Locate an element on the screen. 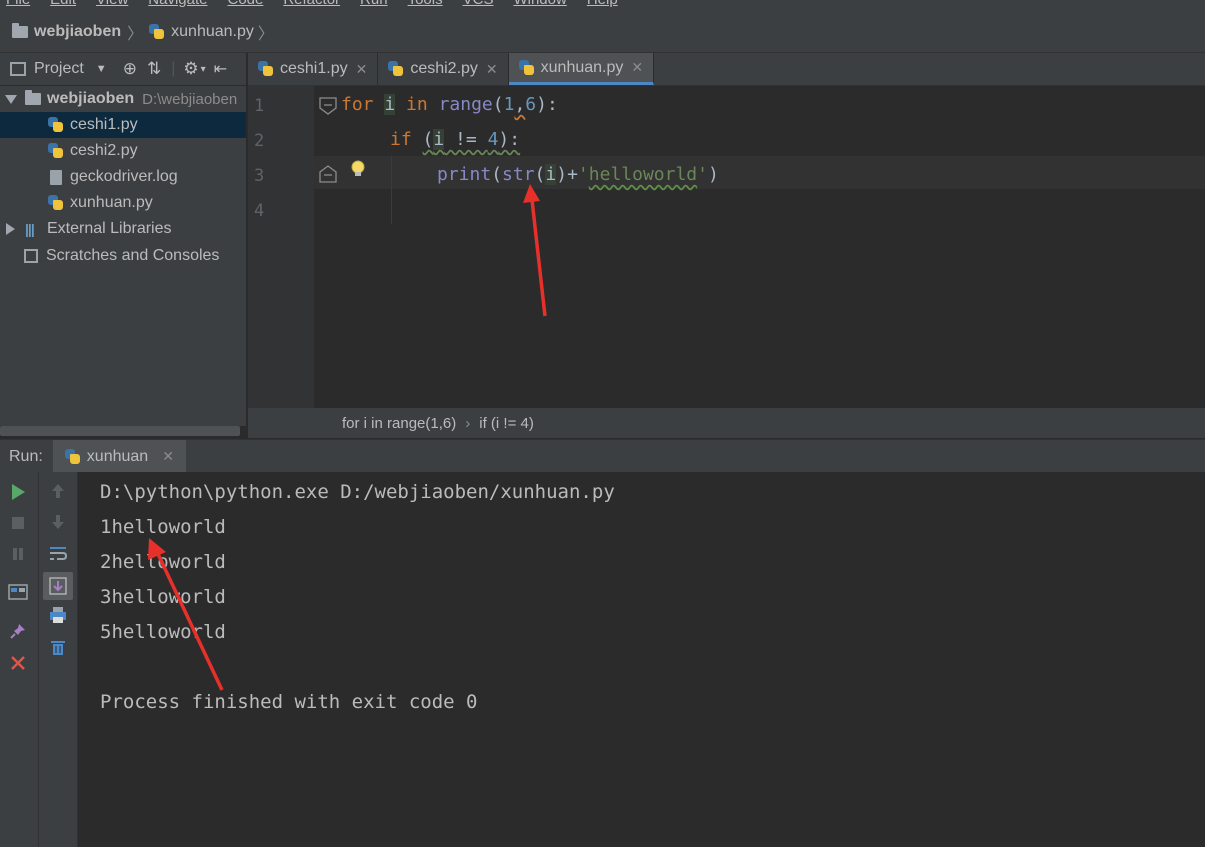 Image resolution: width=1205 pixels, height=847 pixels. tree-file-ceshi2: ceshi2.py is located at coordinates (123, 151).